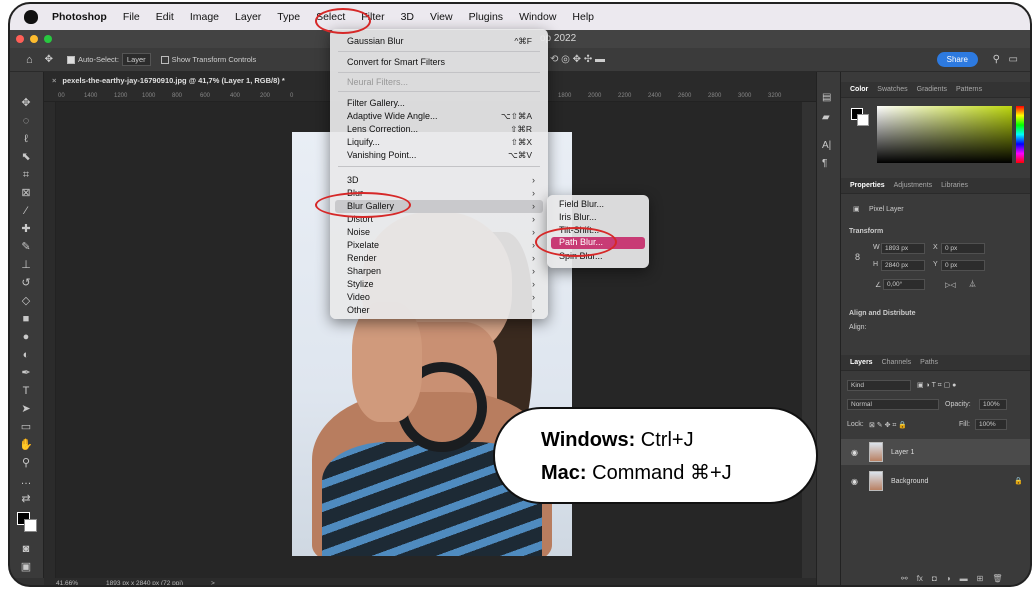  What do you see at coordinates (136, 59) in the screenshot?
I see `auto-select-dropdown: Layer` at bounding box center [136, 59].